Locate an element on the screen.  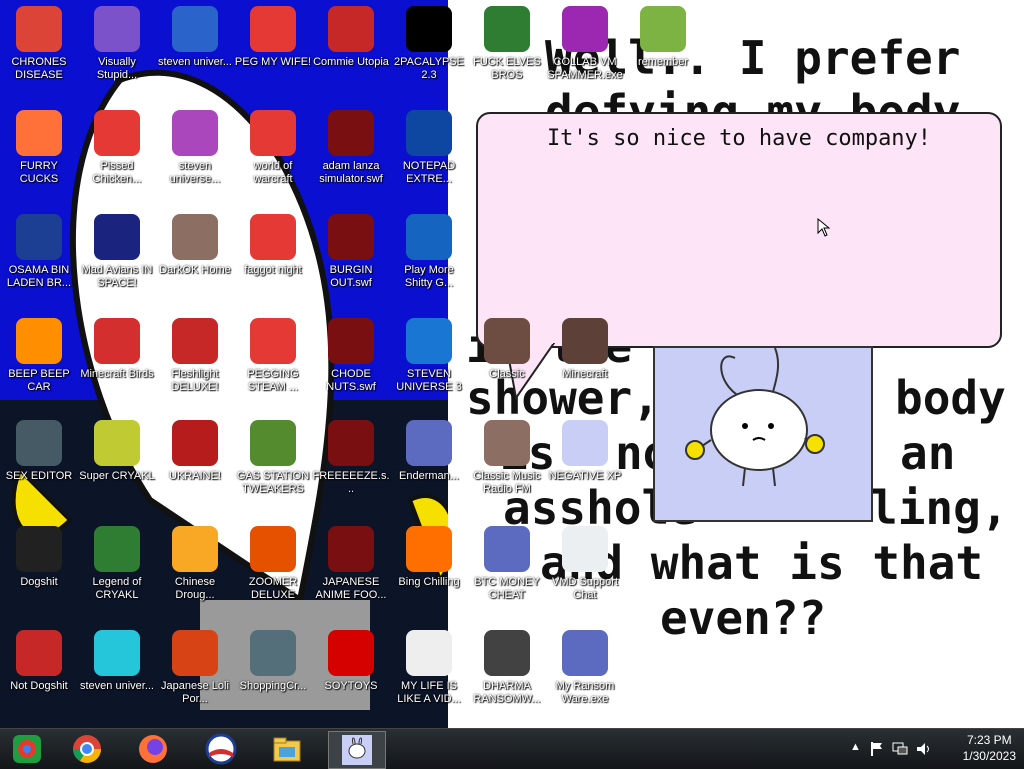
taskbar-file-explorer is located at coordinates (287, 749).